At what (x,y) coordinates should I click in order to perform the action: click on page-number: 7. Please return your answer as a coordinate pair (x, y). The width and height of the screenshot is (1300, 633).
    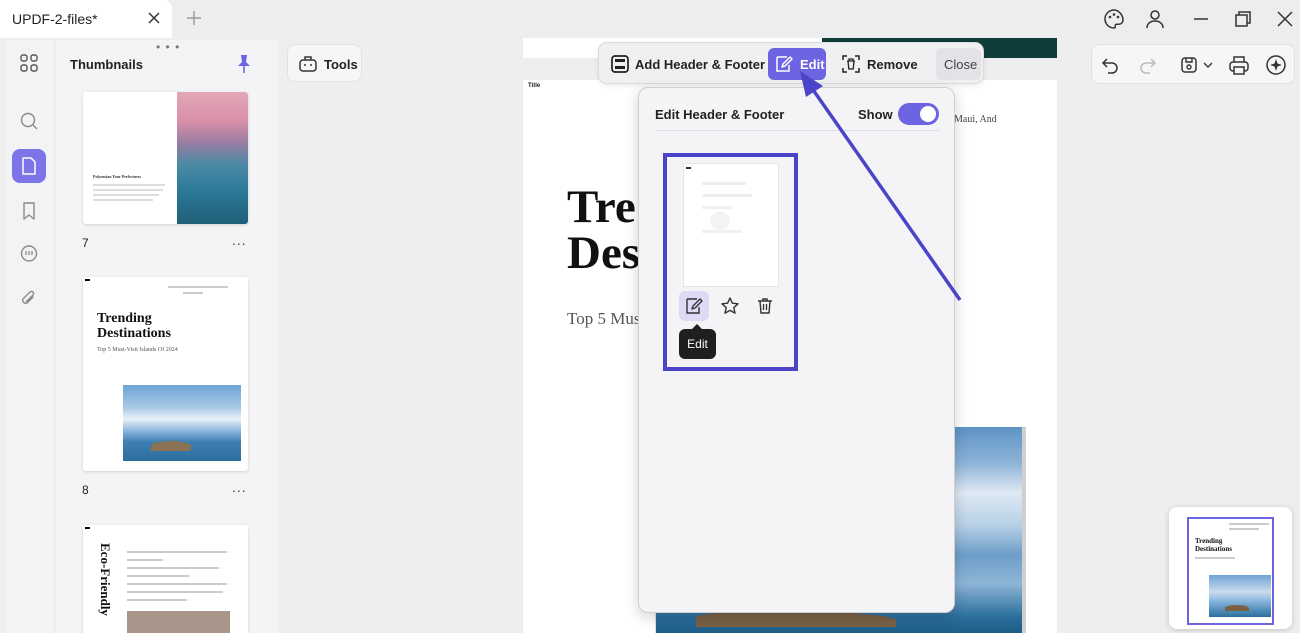
    Looking at the image, I should click on (85, 243).